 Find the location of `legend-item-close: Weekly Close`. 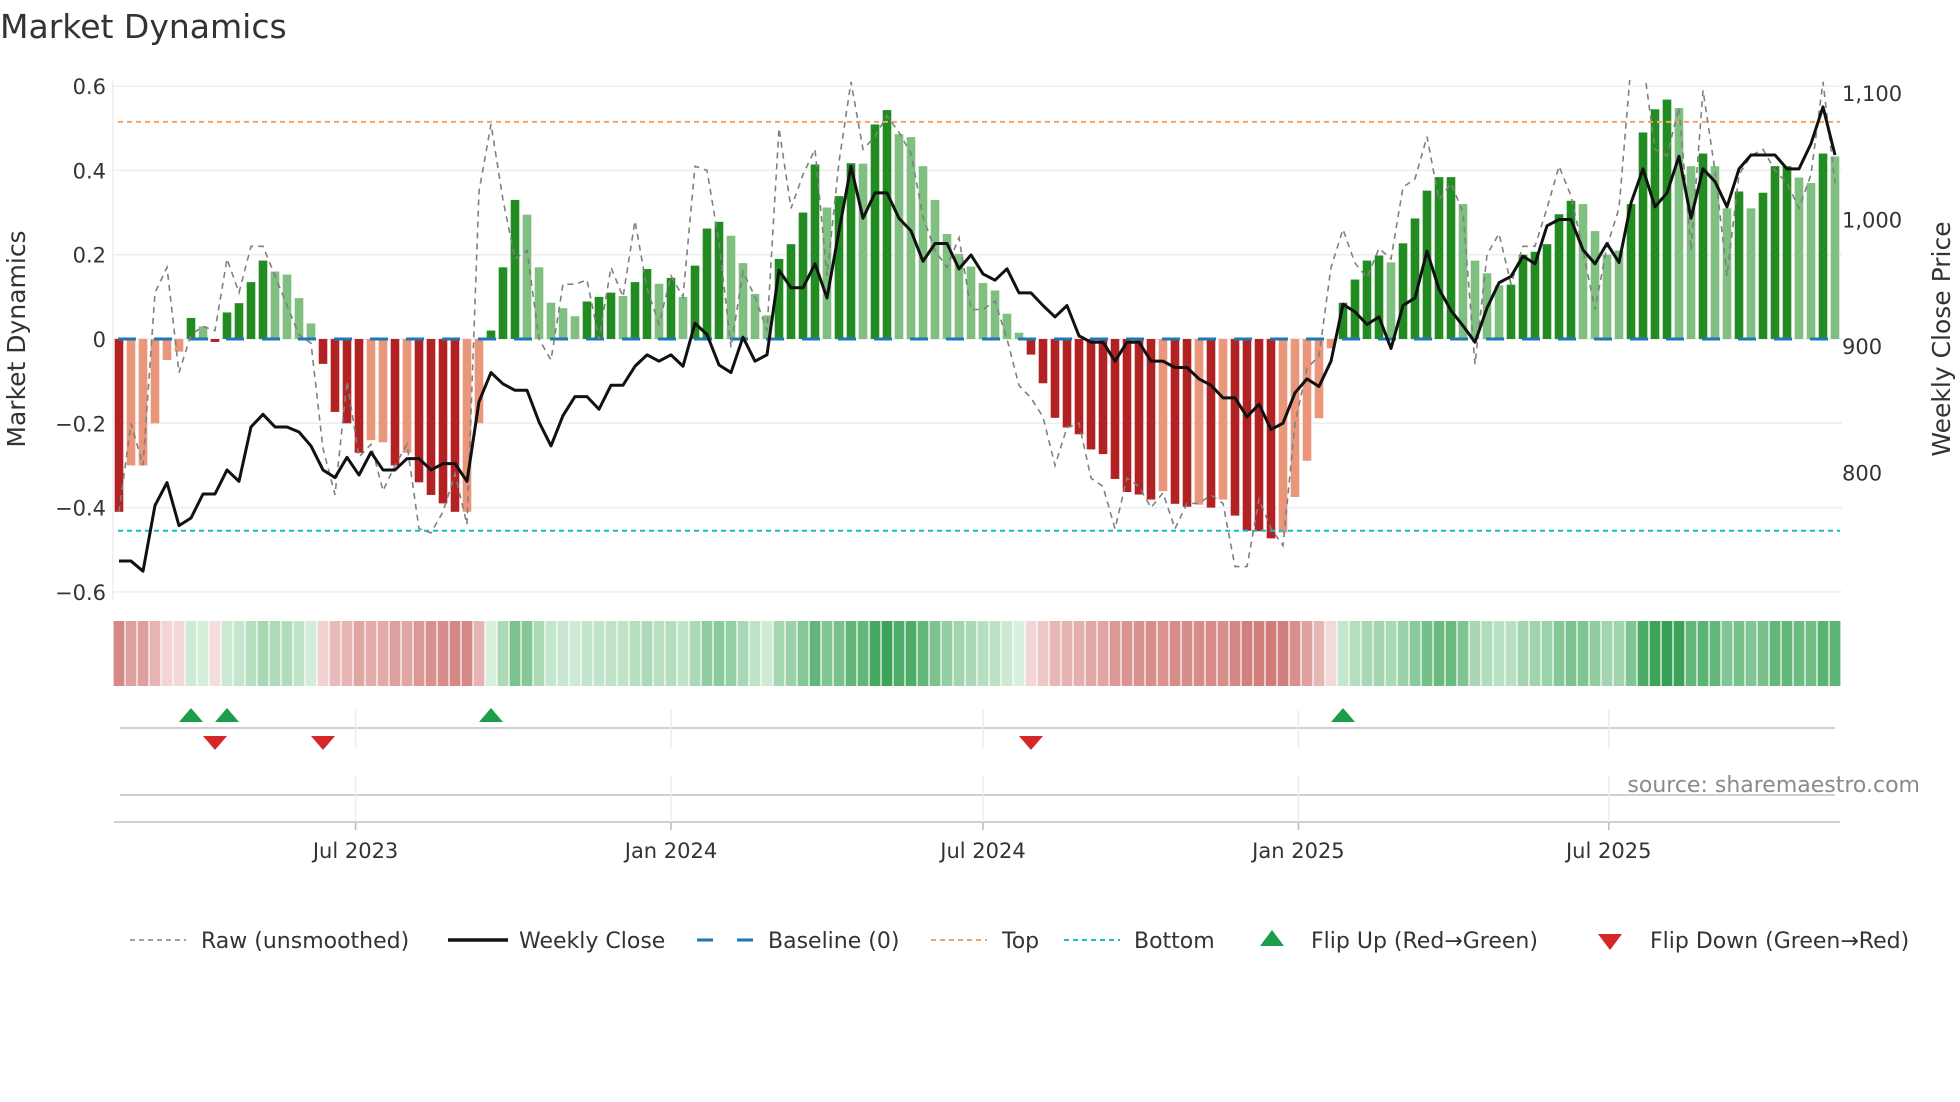

legend-item-close: Weekly Close is located at coordinates (556, 941).